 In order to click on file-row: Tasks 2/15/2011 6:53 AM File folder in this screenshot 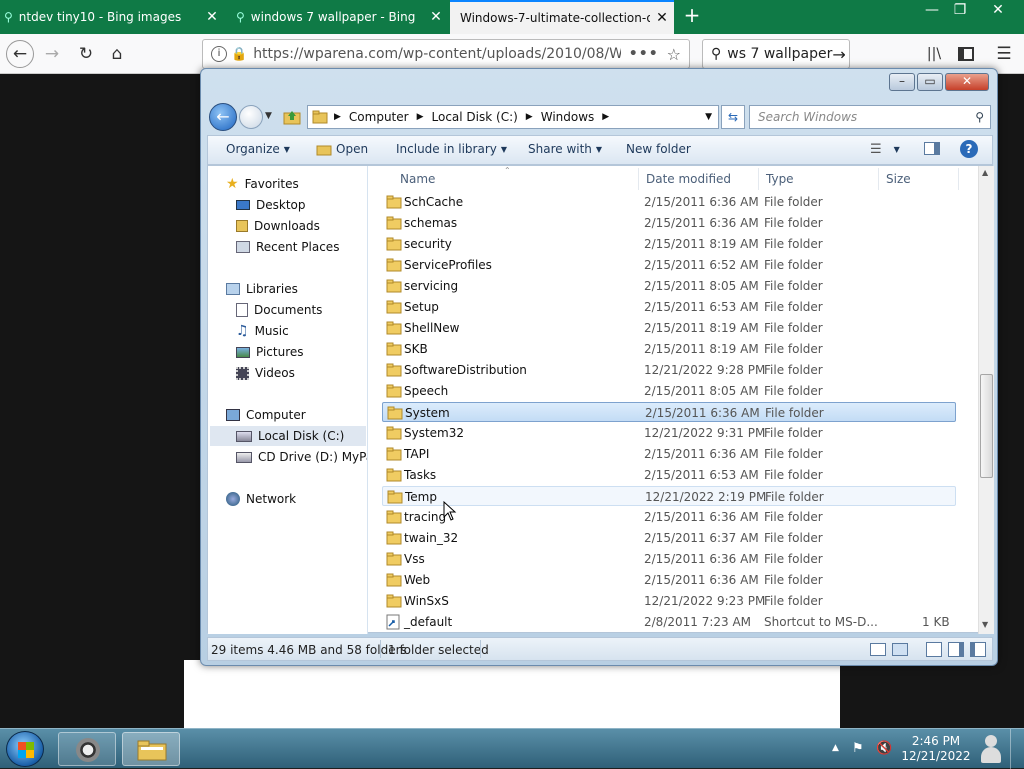, I will do `click(669, 475)`.